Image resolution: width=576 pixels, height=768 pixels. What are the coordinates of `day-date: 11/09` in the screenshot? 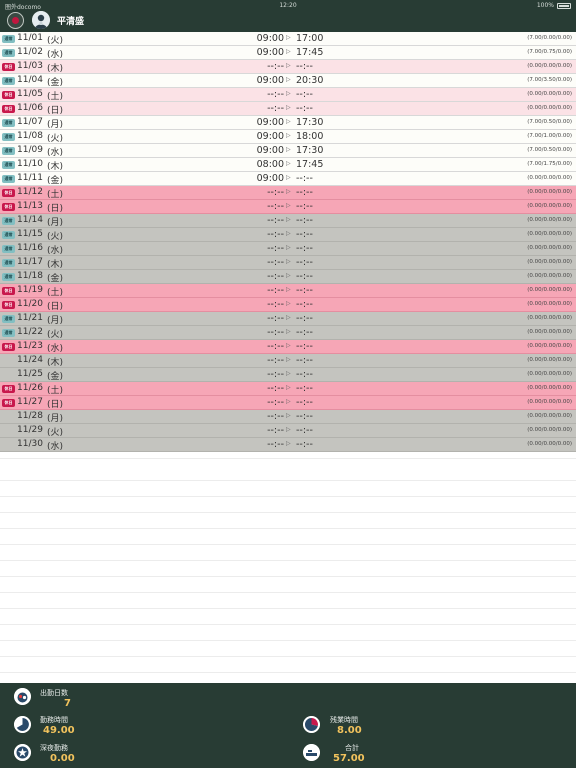 It's located at (30, 150).